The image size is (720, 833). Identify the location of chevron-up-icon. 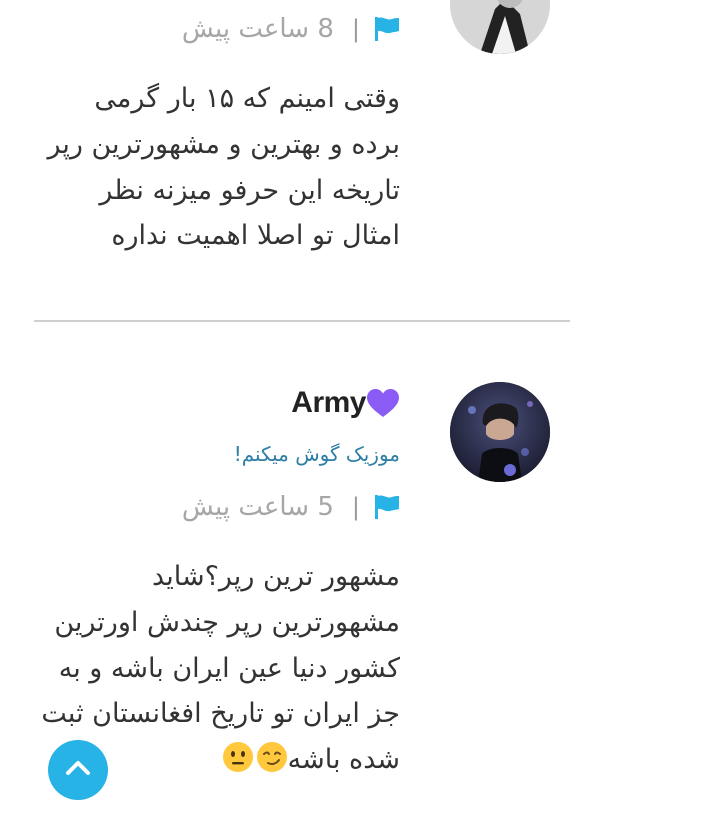
(78, 770).